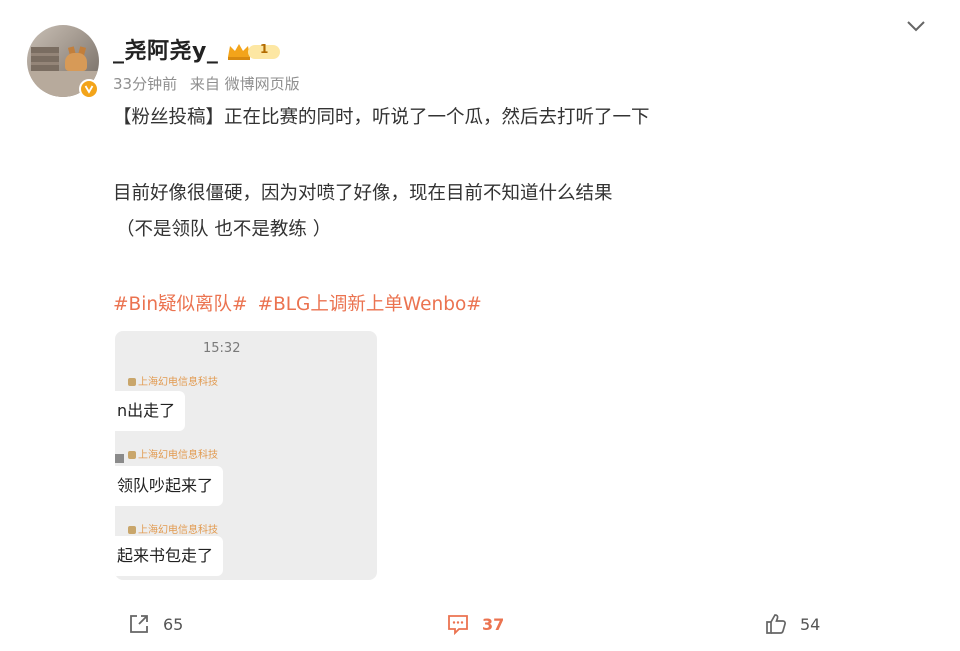  I want to click on chat-message: 领队吵起来了, so click(169, 486).